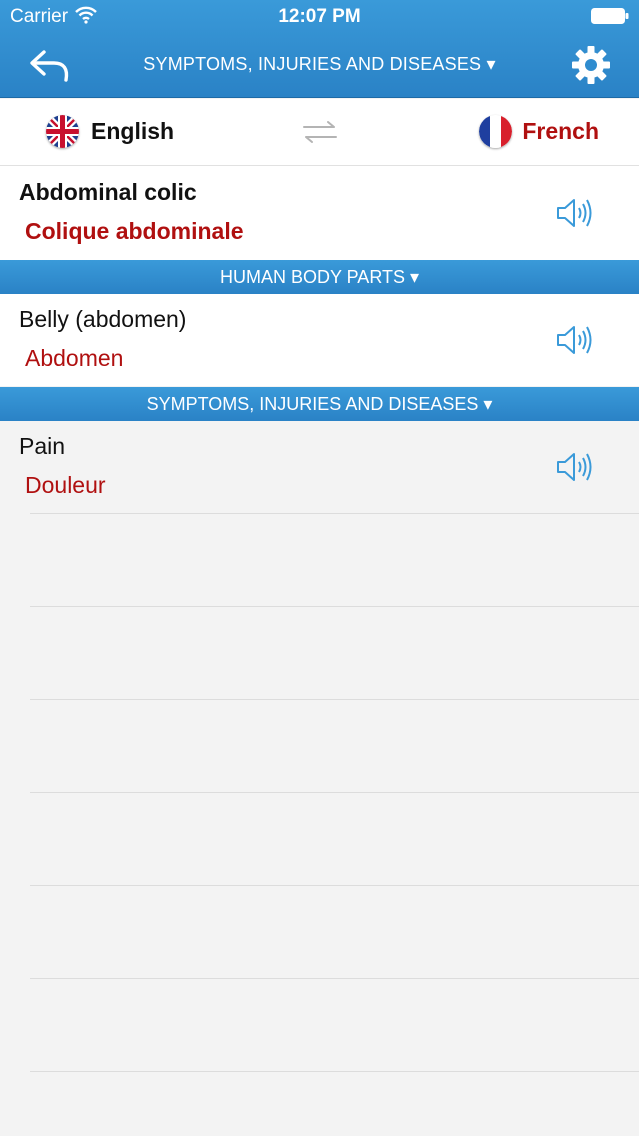 The height and width of the screenshot is (1136, 639). What do you see at coordinates (108, 192) in the screenshot?
I see `phrase-term: Abdominal colic` at bounding box center [108, 192].